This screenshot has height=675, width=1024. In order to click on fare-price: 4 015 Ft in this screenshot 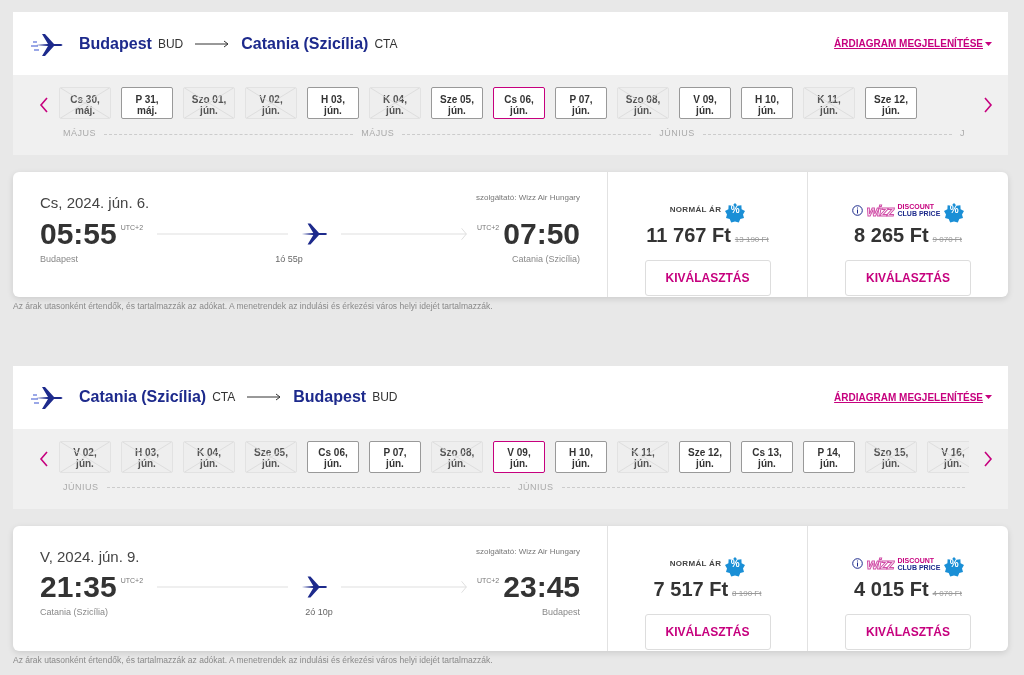, I will do `click(891, 589)`.